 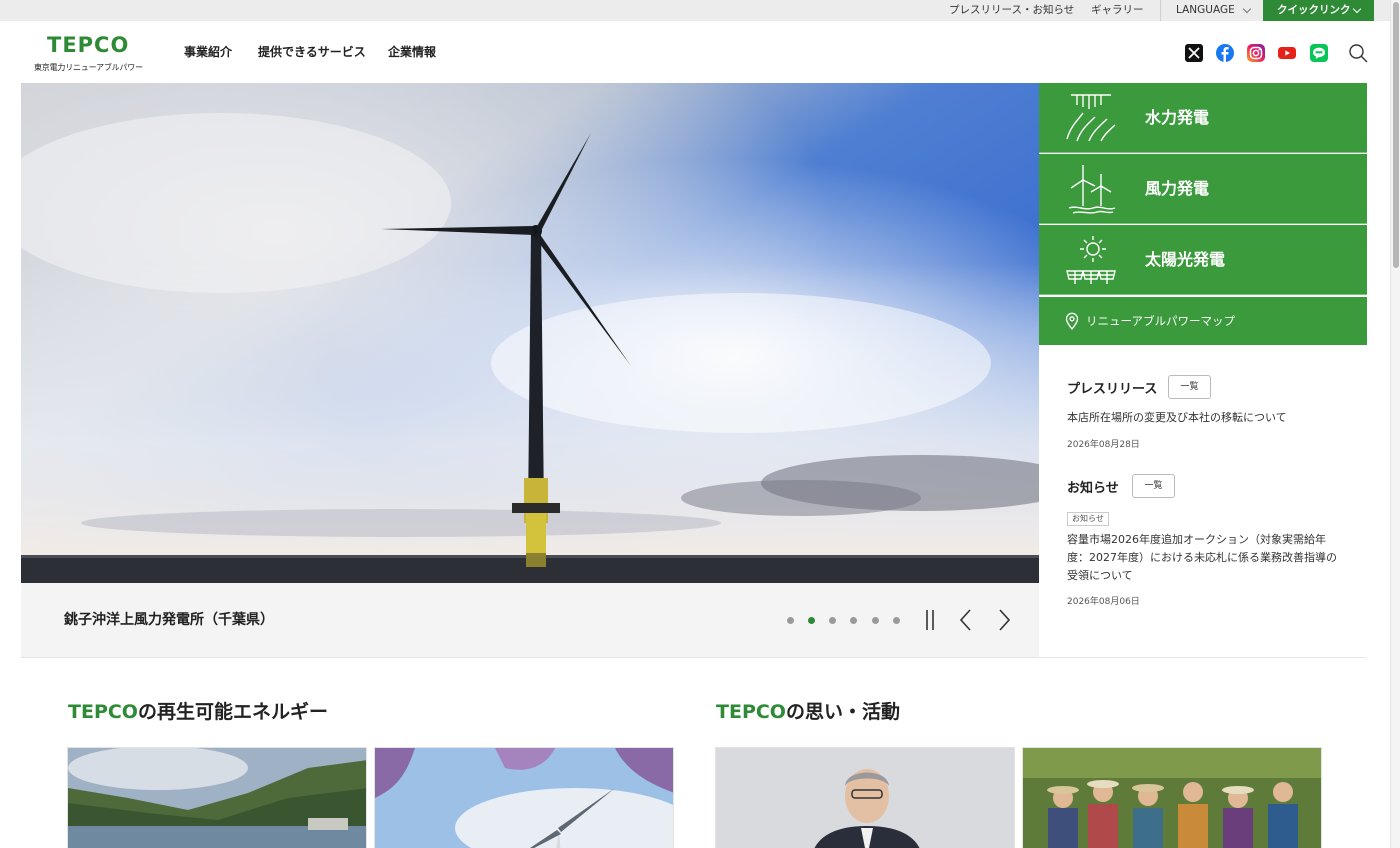 What do you see at coordinates (312, 52) in the screenshot?
I see `nav-services: 提供できるサービス` at bounding box center [312, 52].